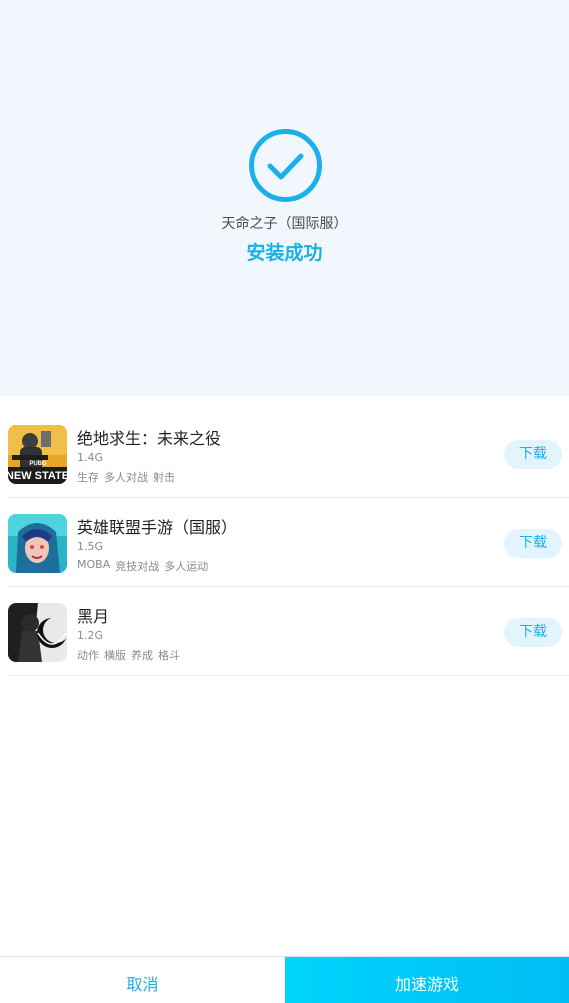 This screenshot has height=1003, width=569. I want to click on game-title: 绝地求生：未来之役, so click(149, 438).